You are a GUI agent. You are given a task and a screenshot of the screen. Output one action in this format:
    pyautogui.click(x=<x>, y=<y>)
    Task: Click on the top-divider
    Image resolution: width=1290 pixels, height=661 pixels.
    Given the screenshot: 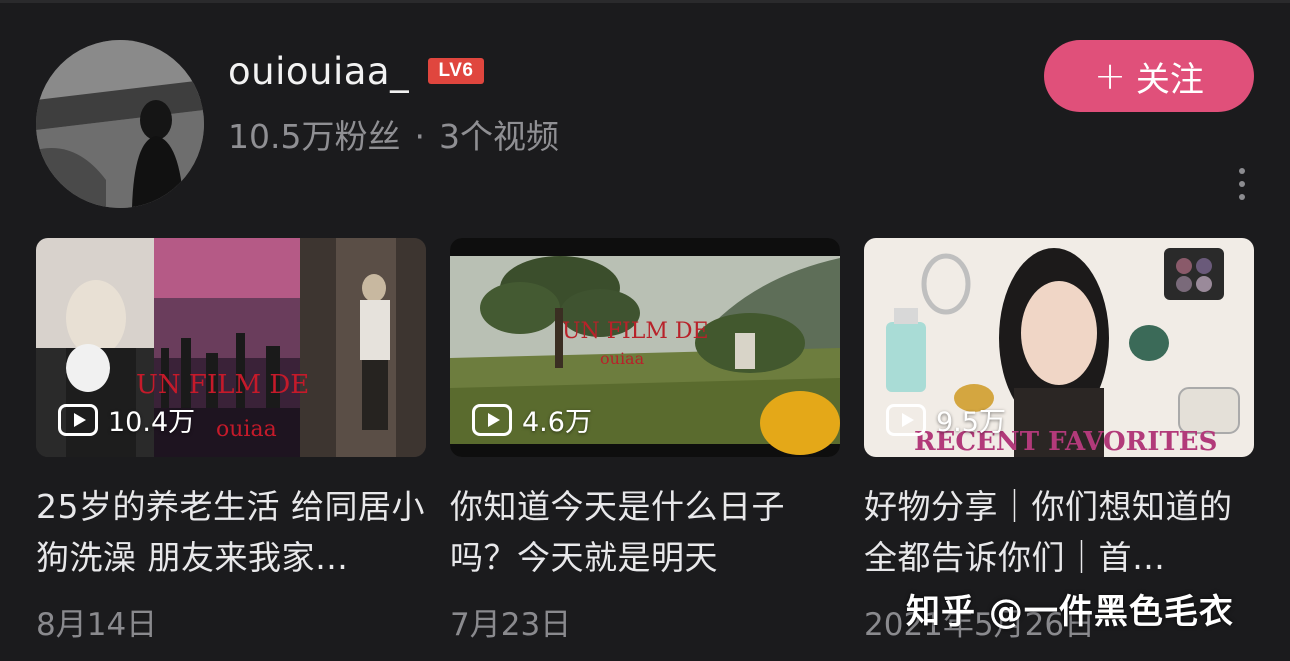 What is the action you would take?
    pyautogui.click(x=645, y=1)
    